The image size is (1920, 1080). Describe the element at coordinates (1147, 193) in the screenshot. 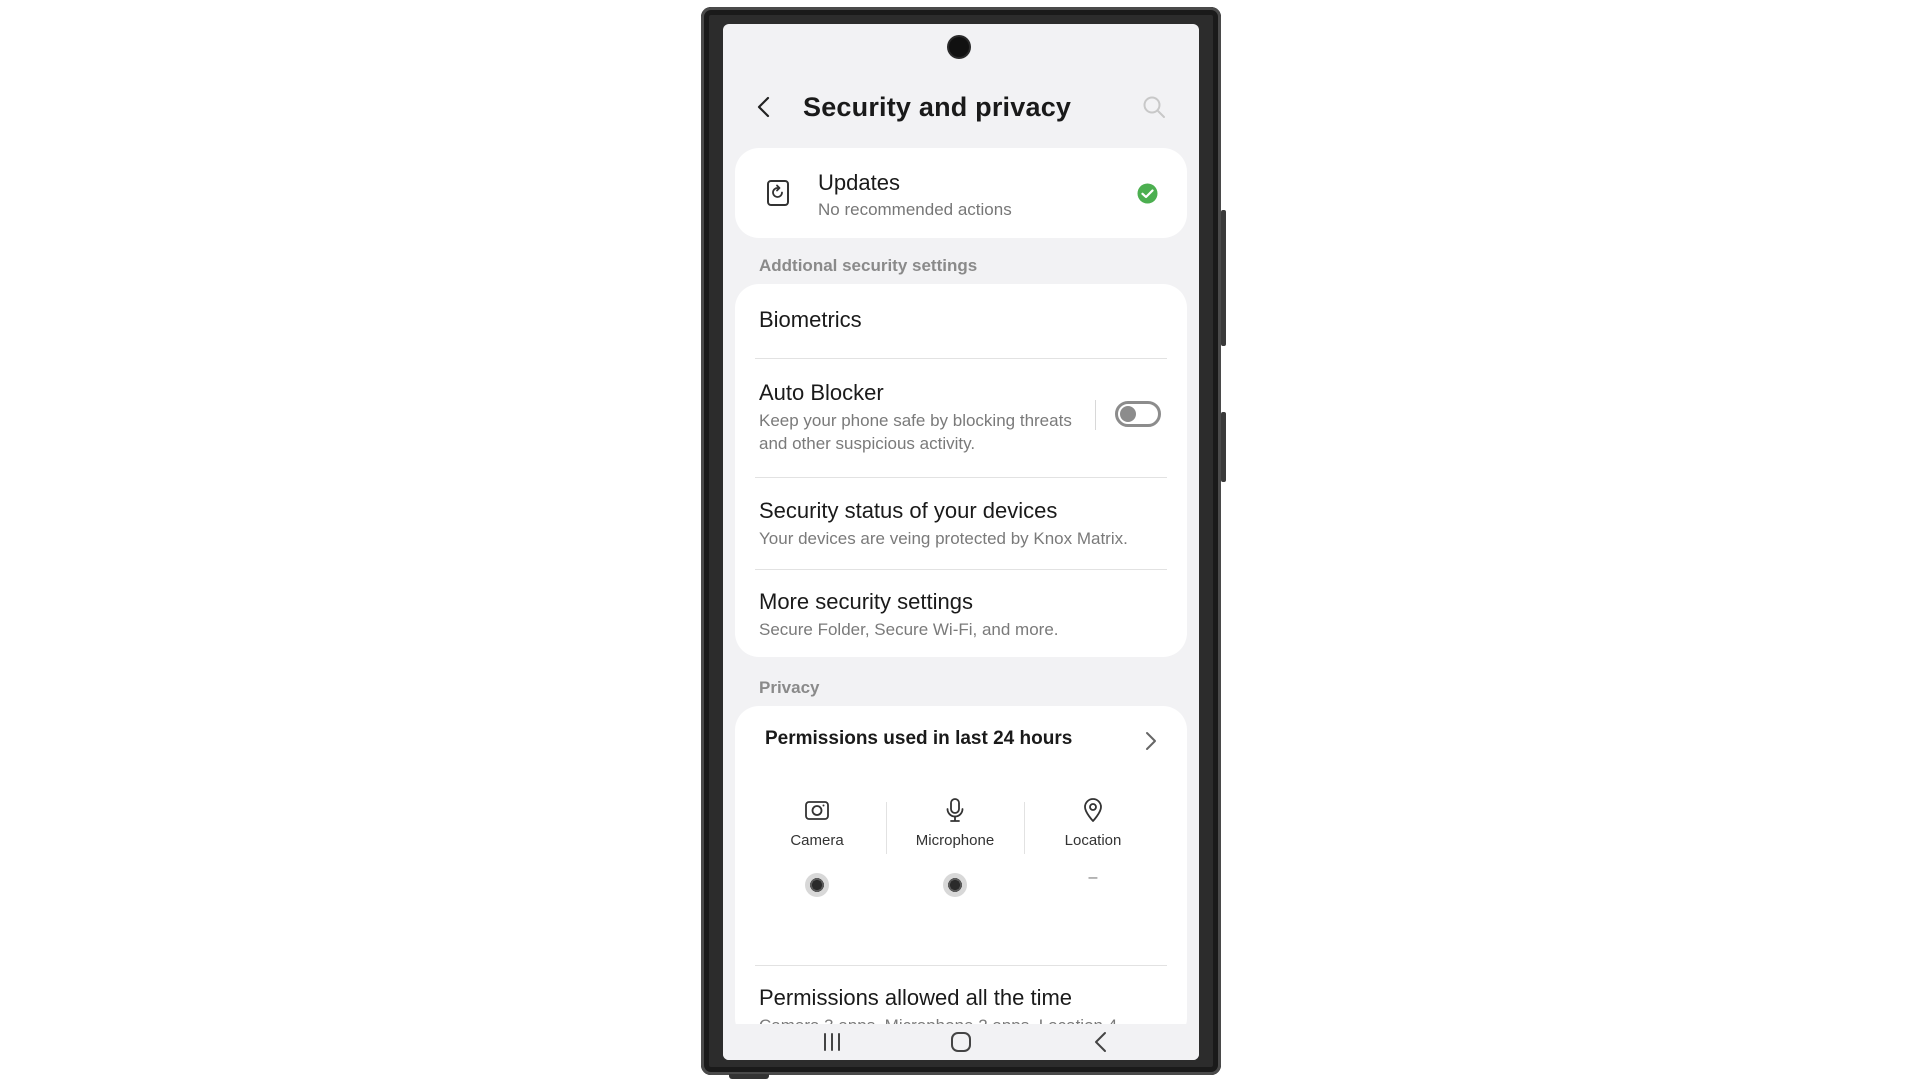

I see `check-circle-icon` at that location.